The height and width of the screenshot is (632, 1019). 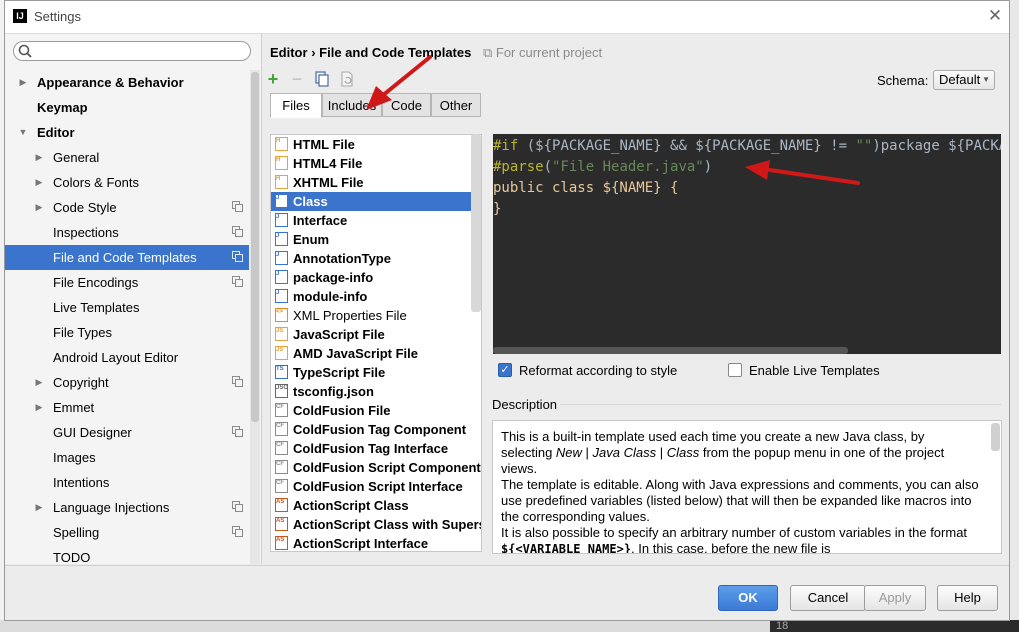 I want to click on arrow-to-includes-tab, so click(x=399, y=82).